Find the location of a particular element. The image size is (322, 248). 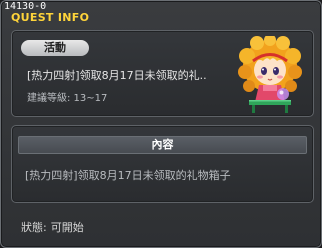

content-text: [热力四射]领取8月17日未领取的礼物箱子 is located at coordinates (128, 175).